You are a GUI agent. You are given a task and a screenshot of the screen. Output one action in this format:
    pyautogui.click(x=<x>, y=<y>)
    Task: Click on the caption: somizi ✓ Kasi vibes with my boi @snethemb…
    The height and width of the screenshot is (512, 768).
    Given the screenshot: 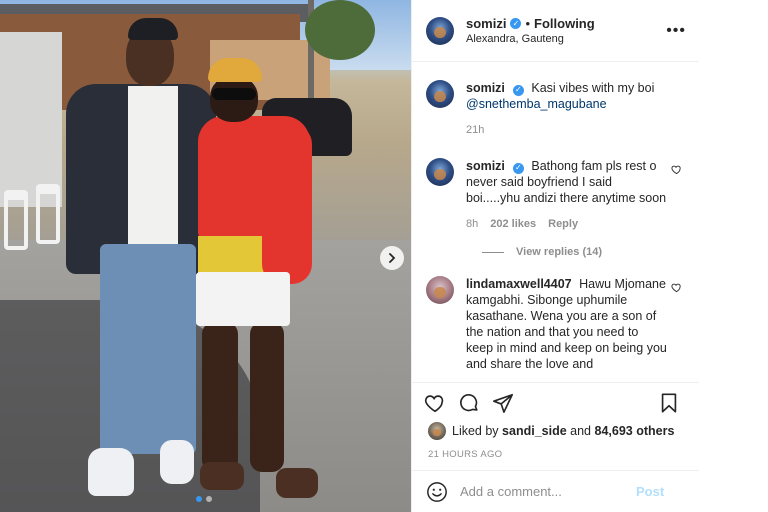 What is the action you would take?
    pyautogui.click(x=556, y=109)
    